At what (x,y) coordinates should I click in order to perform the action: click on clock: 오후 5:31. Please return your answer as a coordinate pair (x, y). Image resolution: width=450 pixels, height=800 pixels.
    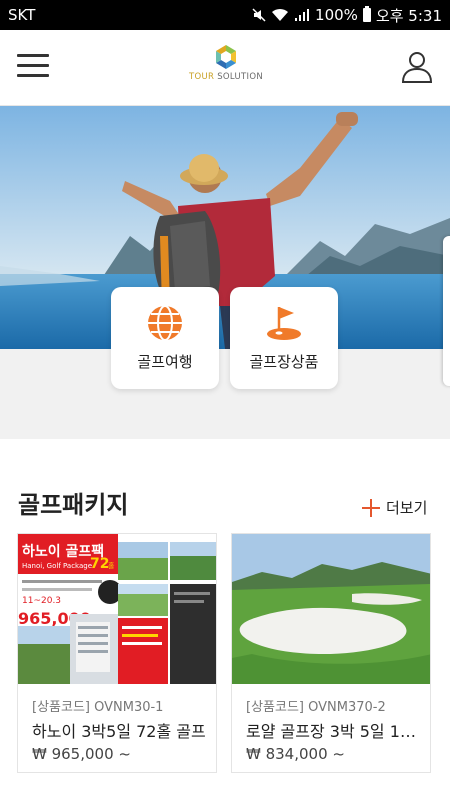
    Looking at the image, I should click on (408, 15).